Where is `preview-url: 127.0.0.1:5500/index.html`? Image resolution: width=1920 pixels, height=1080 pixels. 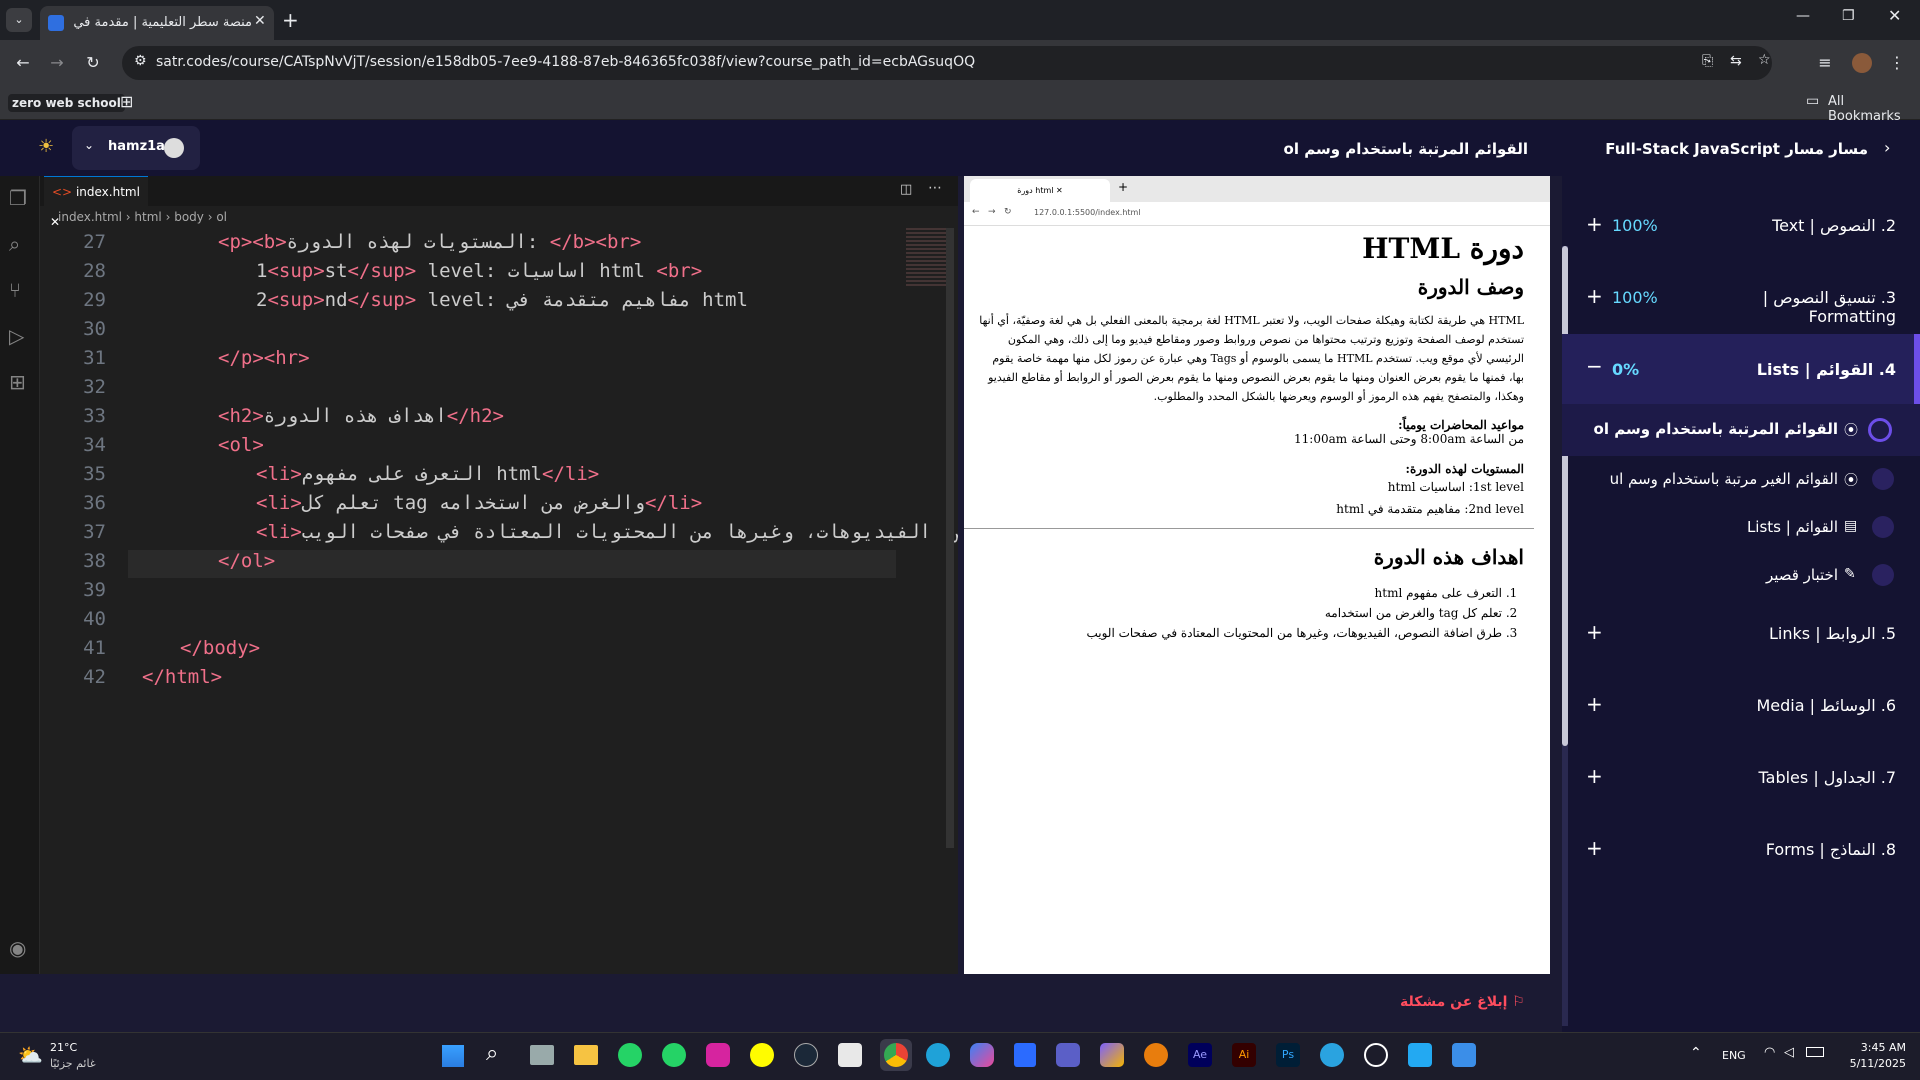
preview-url: 127.0.0.1:5500/index.html is located at coordinates (1087, 212).